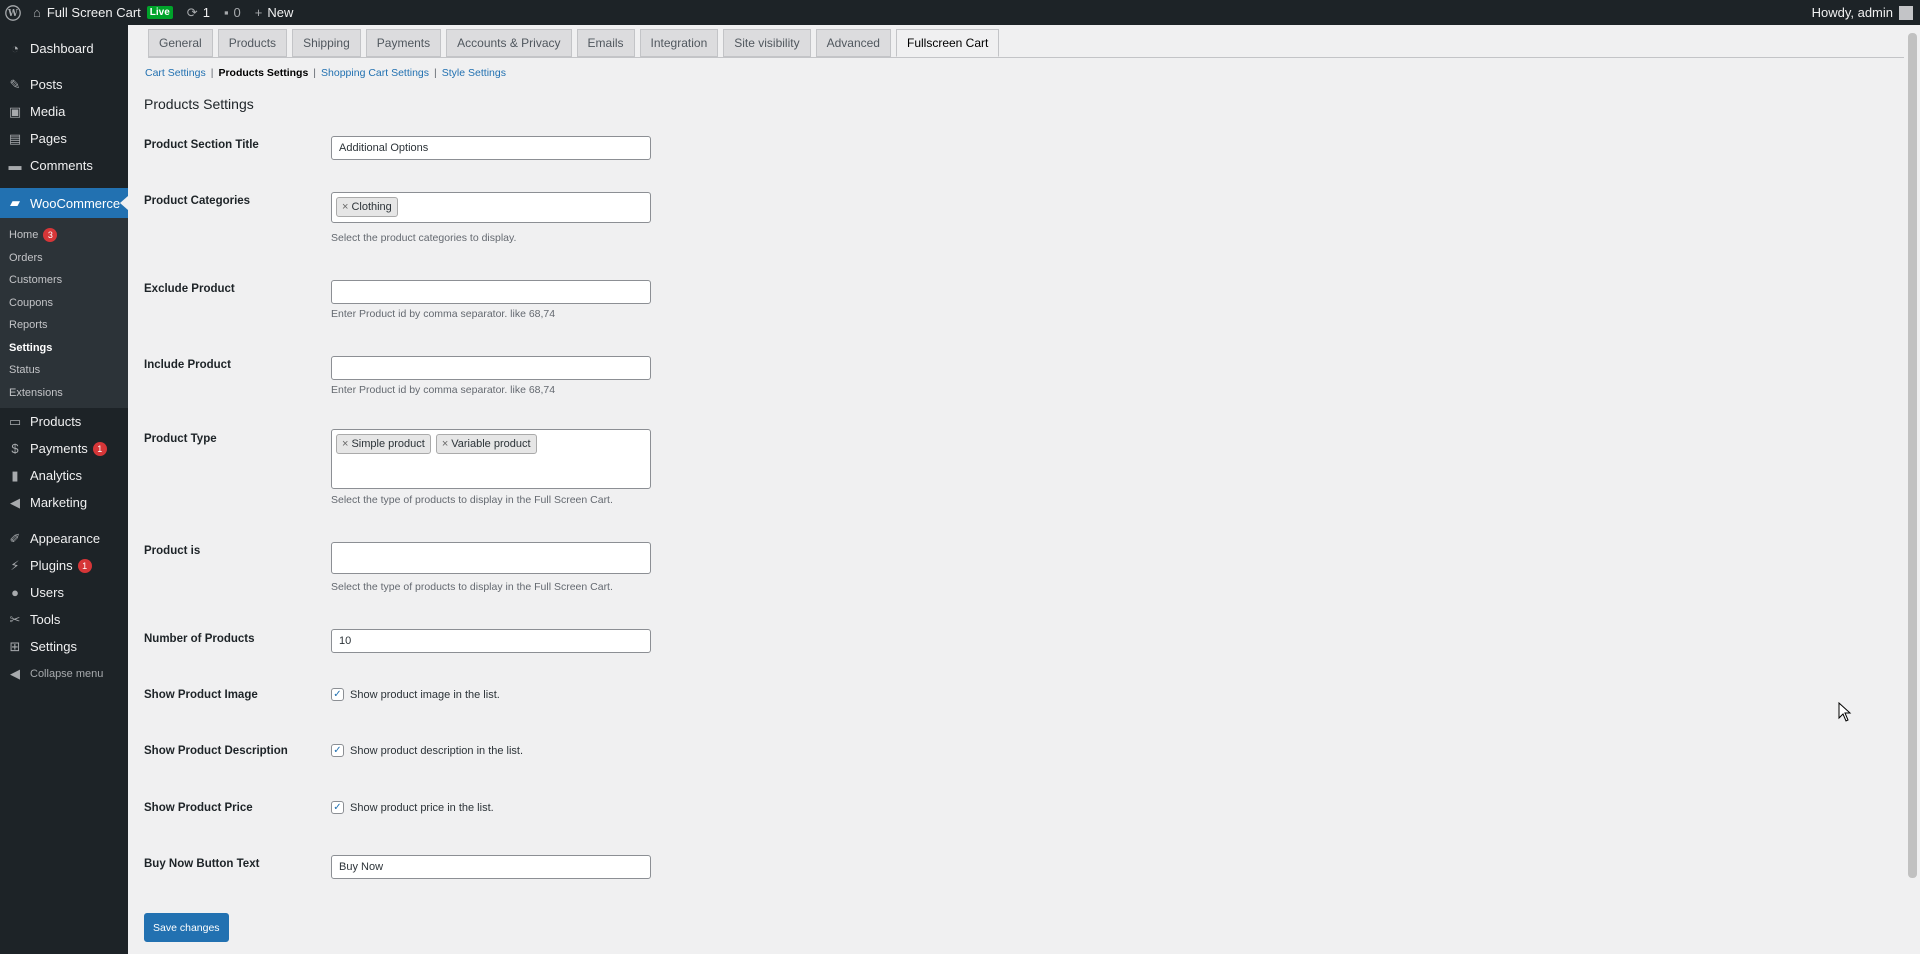 Image resolution: width=1920 pixels, height=954 pixels. I want to click on chip-label: Simple product, so click(388, 444).